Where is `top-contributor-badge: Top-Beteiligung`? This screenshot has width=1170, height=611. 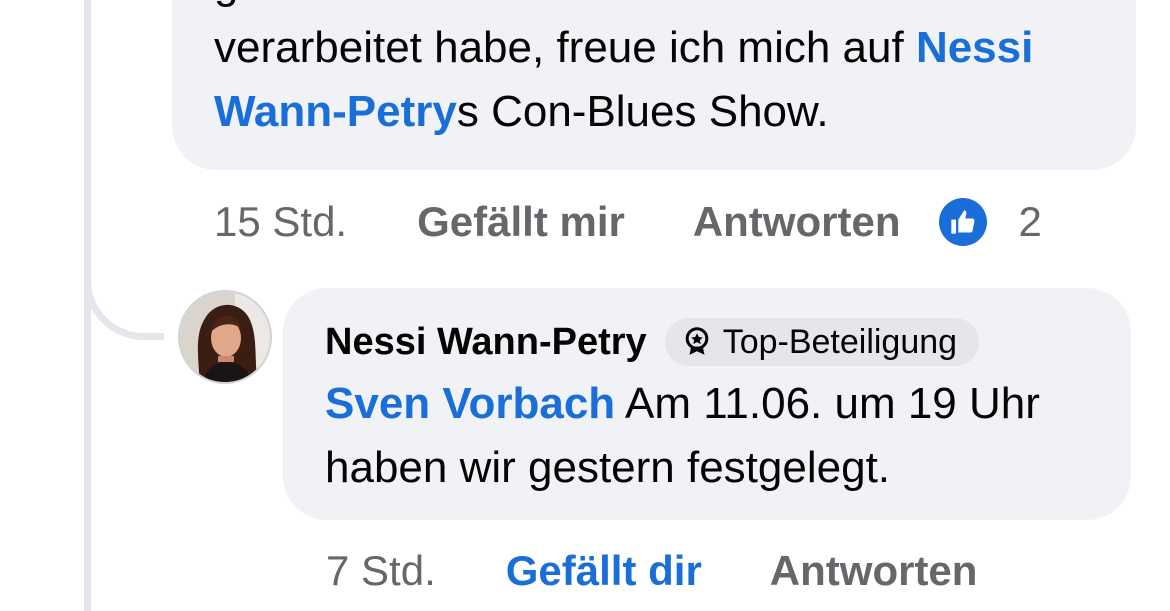 top-contributor-badge: Top-Beteiligung is located at coordinates (822, 342).